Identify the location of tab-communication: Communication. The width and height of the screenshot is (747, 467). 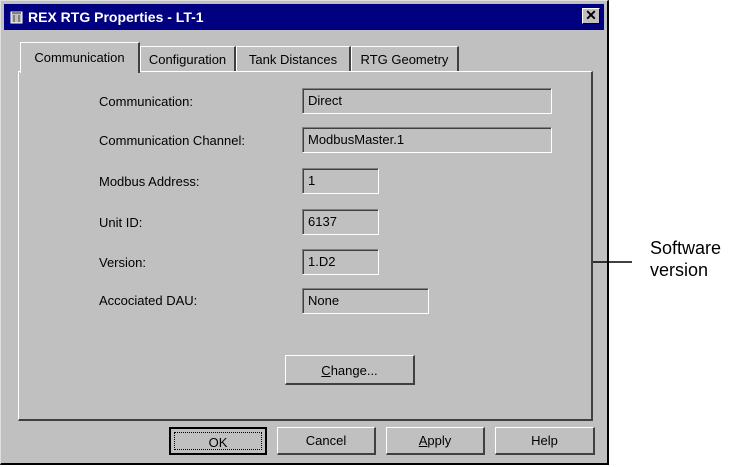
(80, 57).